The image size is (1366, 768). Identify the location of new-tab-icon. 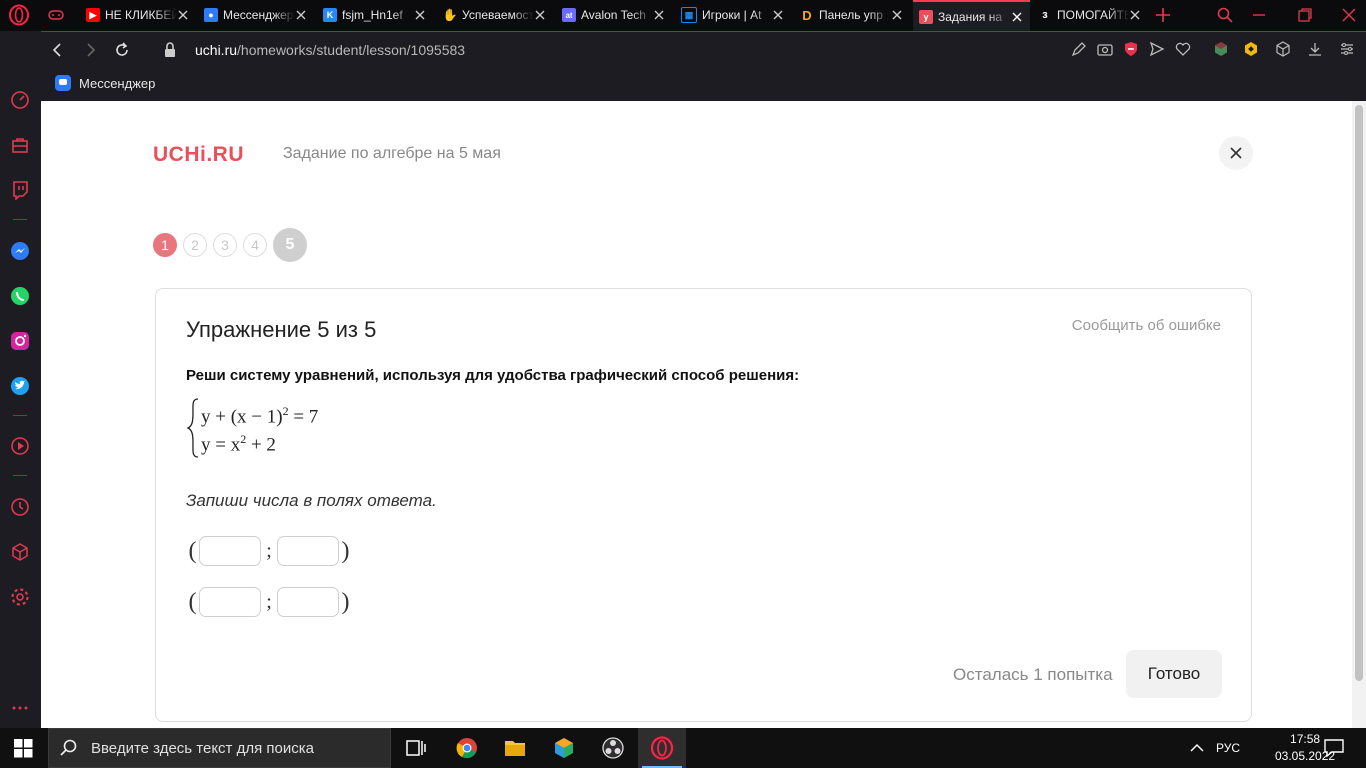
(1163, 15).